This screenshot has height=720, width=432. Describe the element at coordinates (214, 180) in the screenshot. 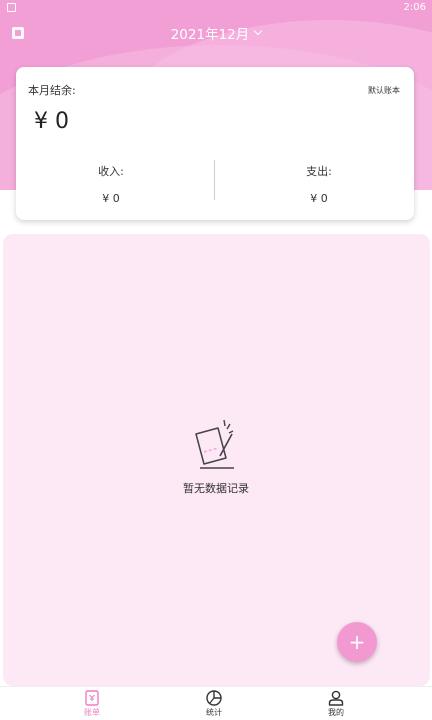

I see `divider` at that location.